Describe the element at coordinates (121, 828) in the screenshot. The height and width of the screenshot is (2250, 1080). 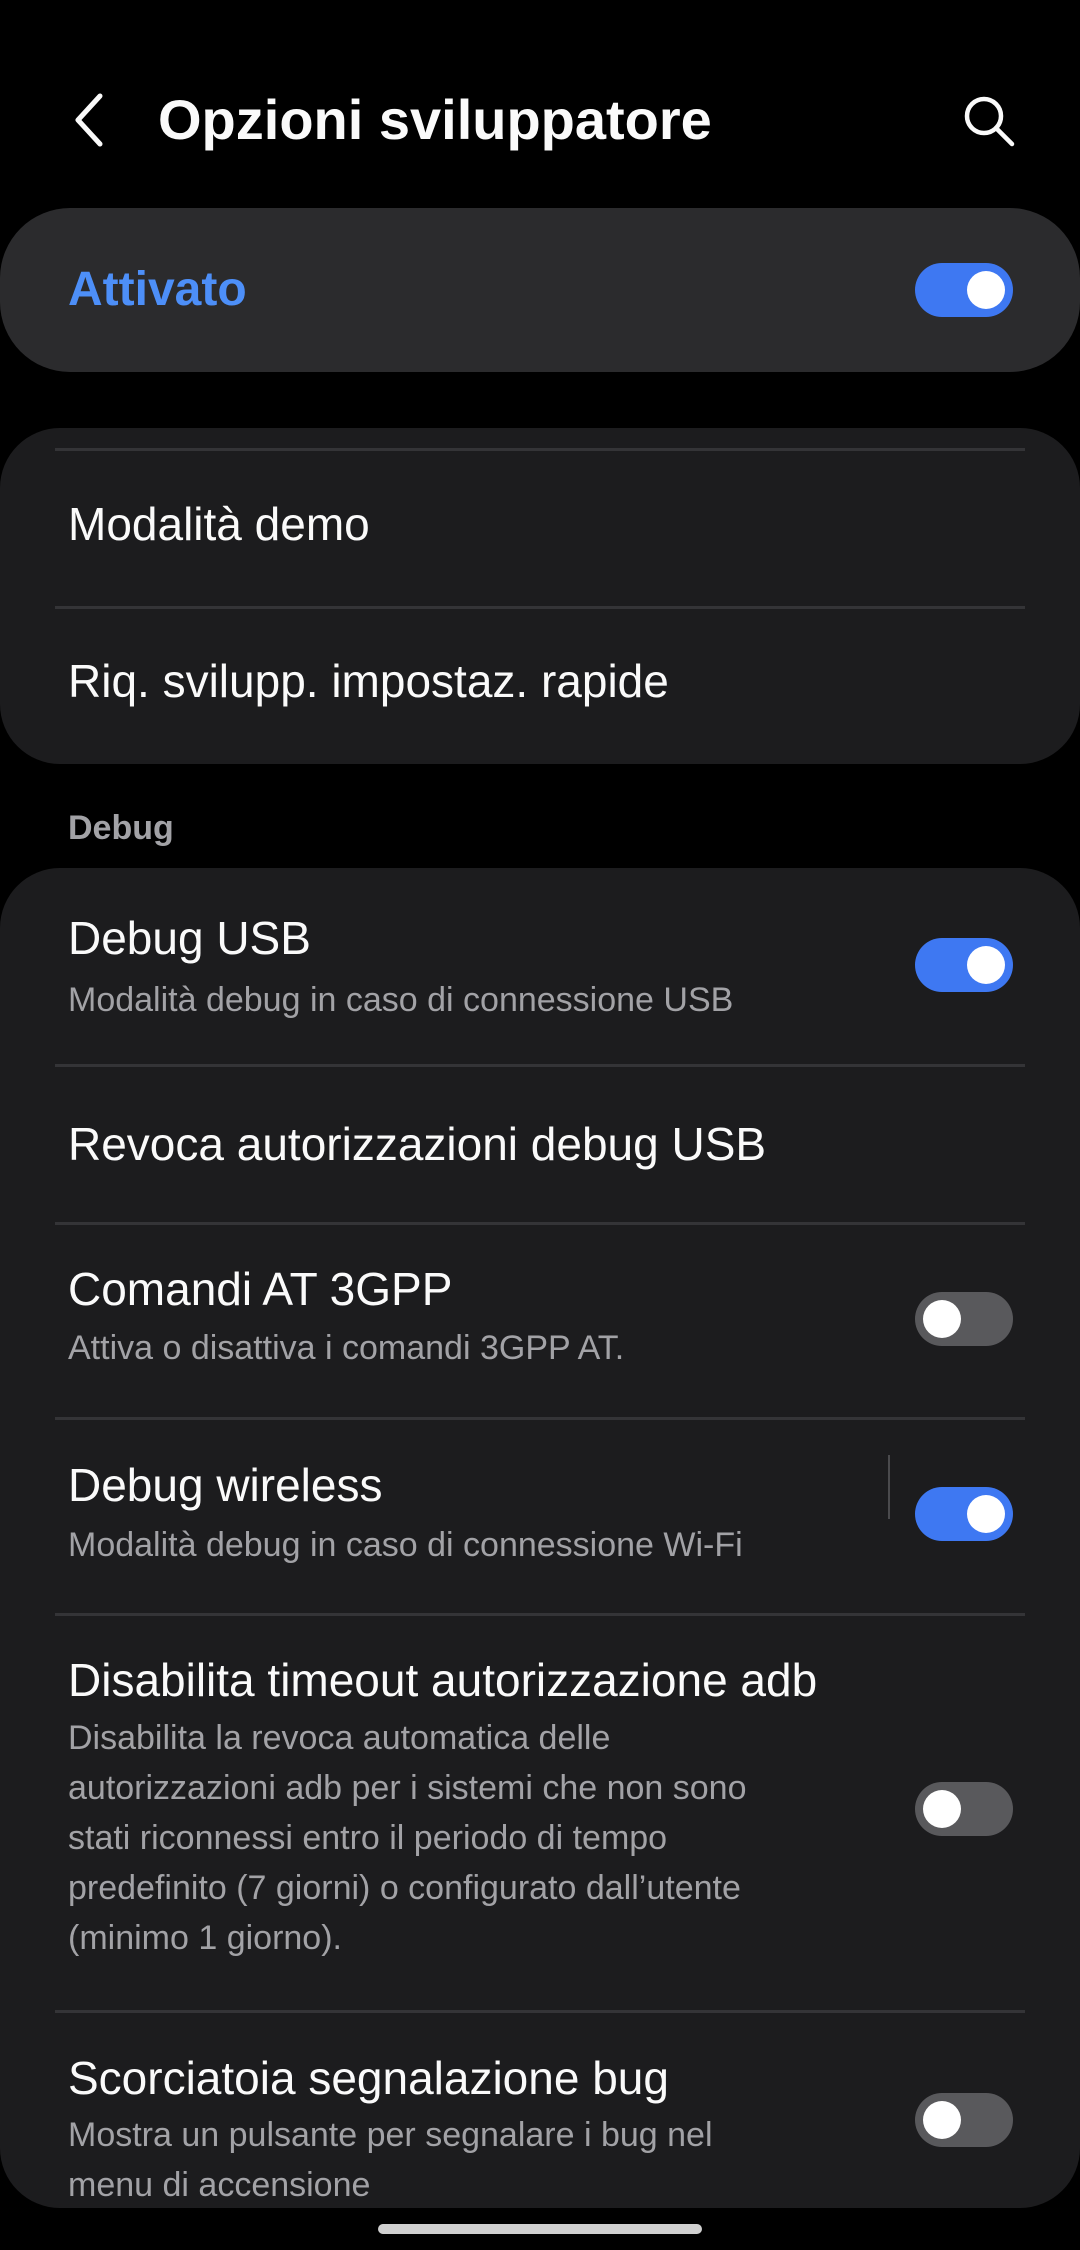
I see `section-header-debug: Debug` at that location.